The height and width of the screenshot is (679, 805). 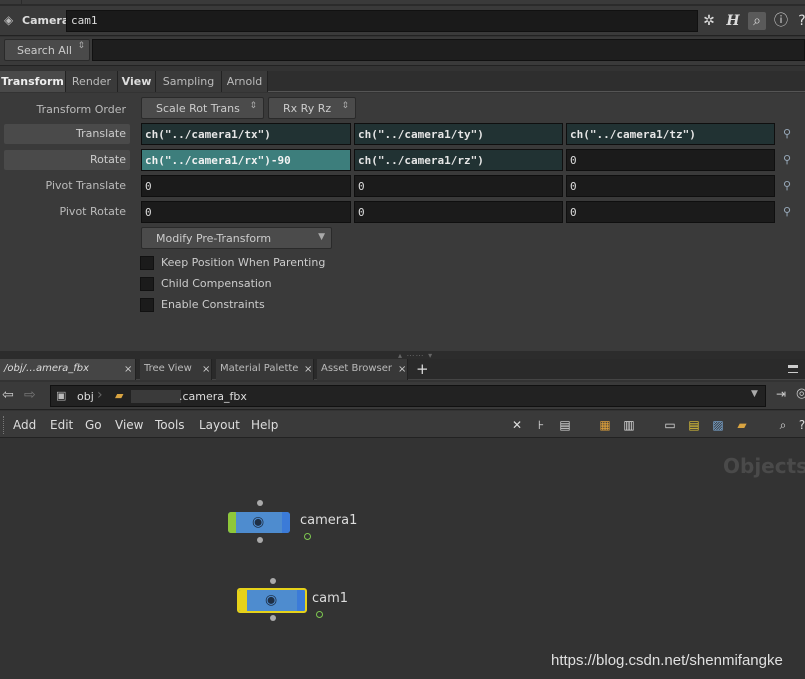 I want to click on path-field: ▣ obj › ▰ .camera_fbx ▼, so click(x=408, y=396).